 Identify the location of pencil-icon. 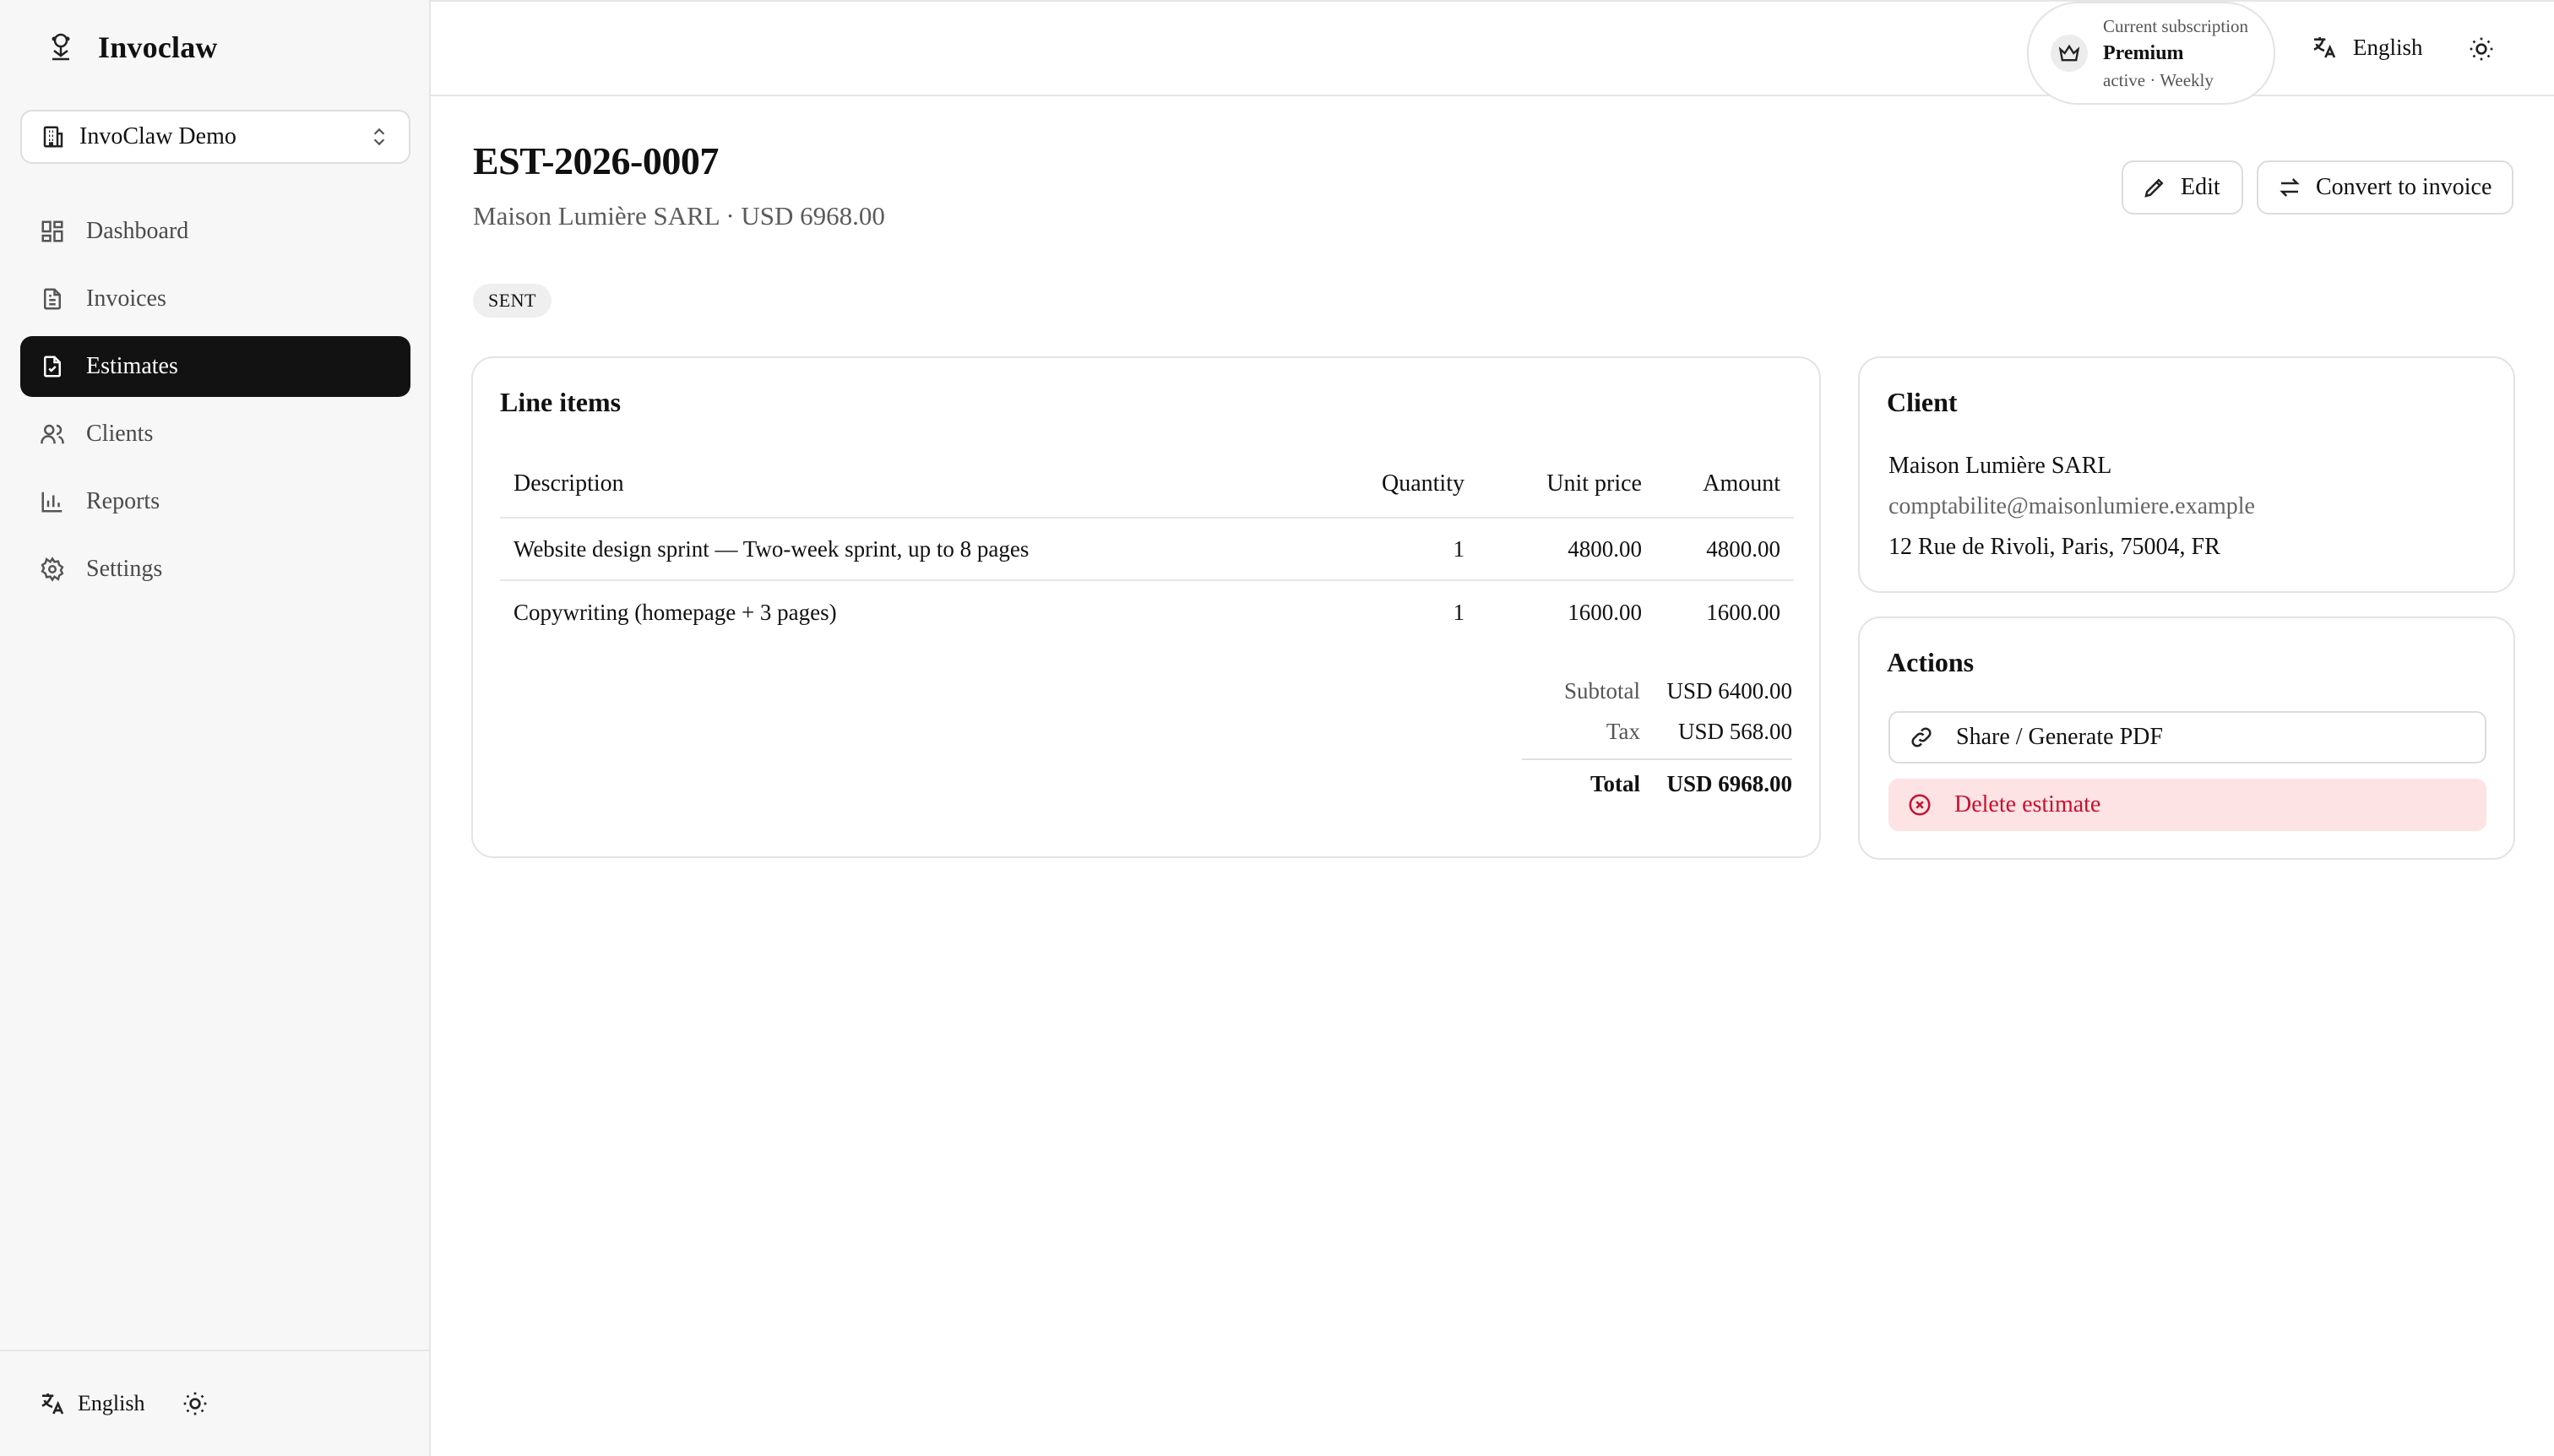
(2154, 187).